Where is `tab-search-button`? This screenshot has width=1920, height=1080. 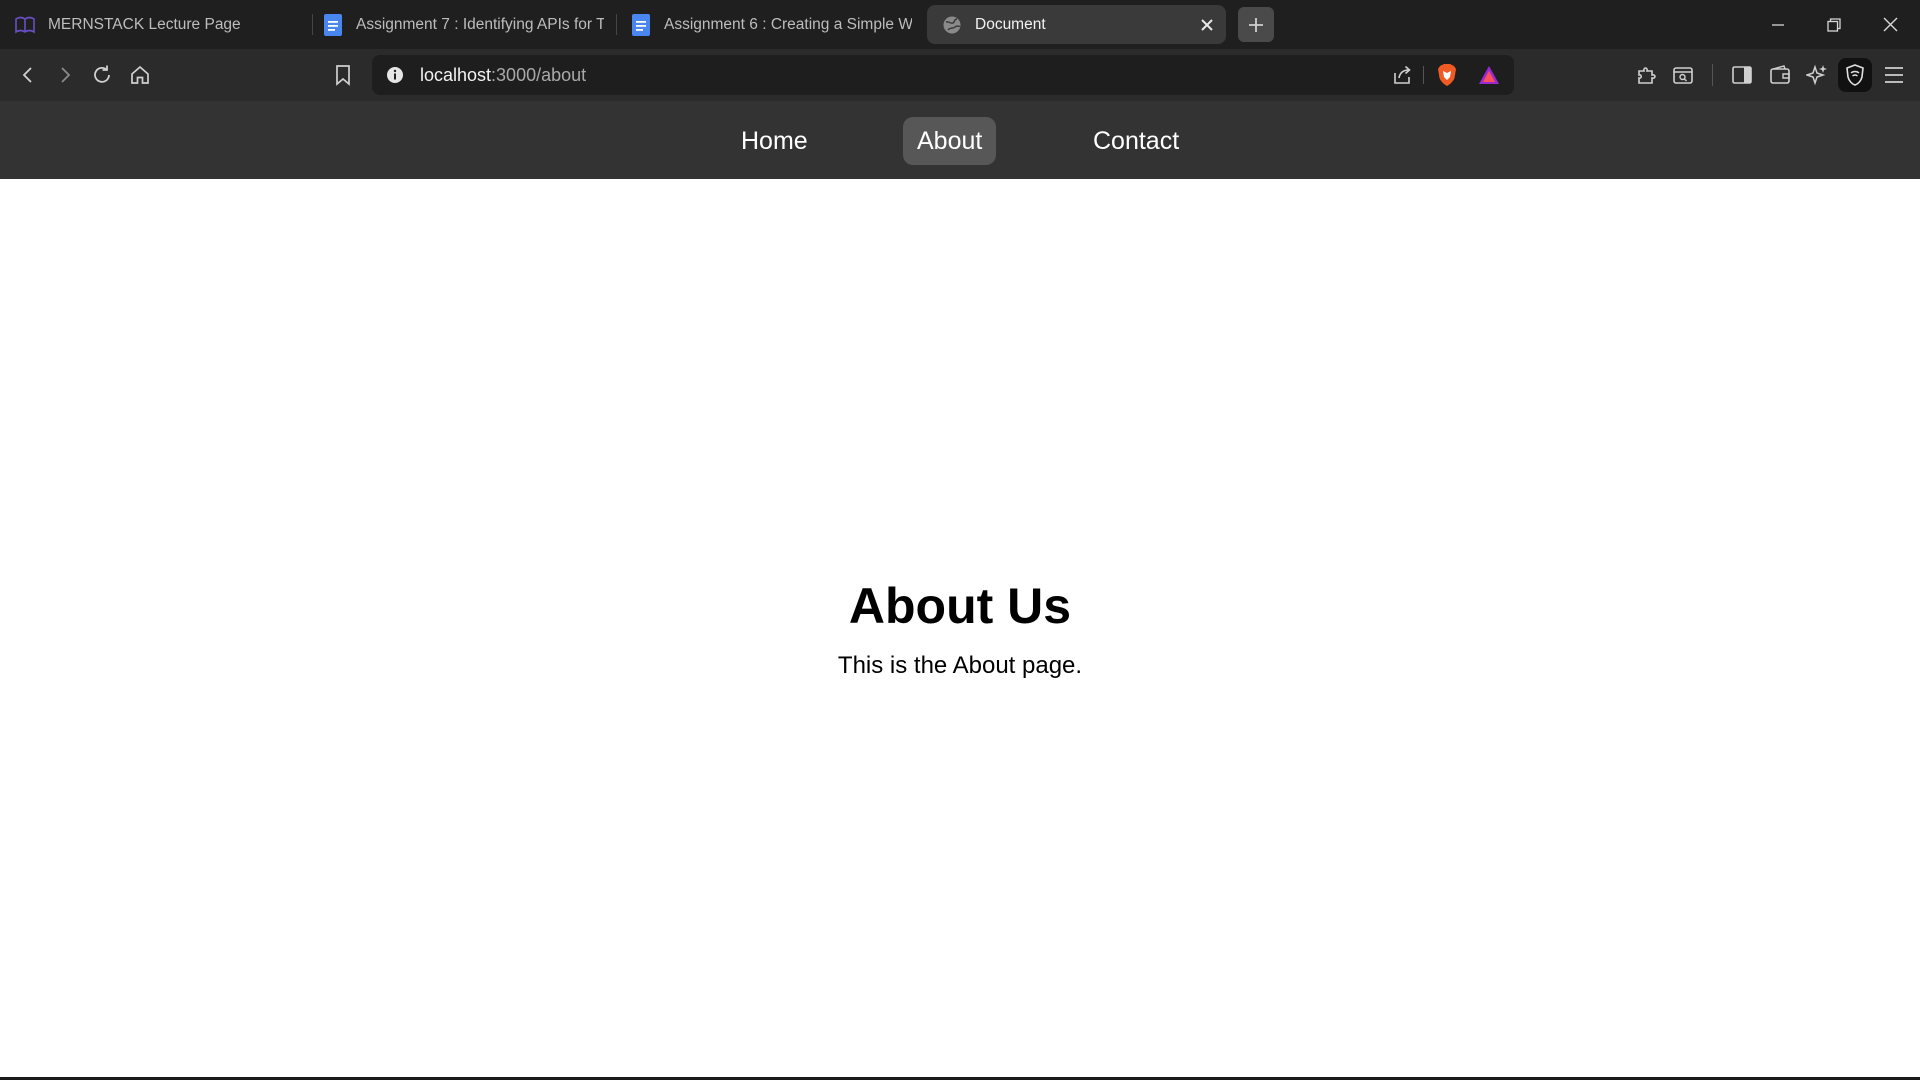 tab-search-button is located at coordinates (1683, 75).